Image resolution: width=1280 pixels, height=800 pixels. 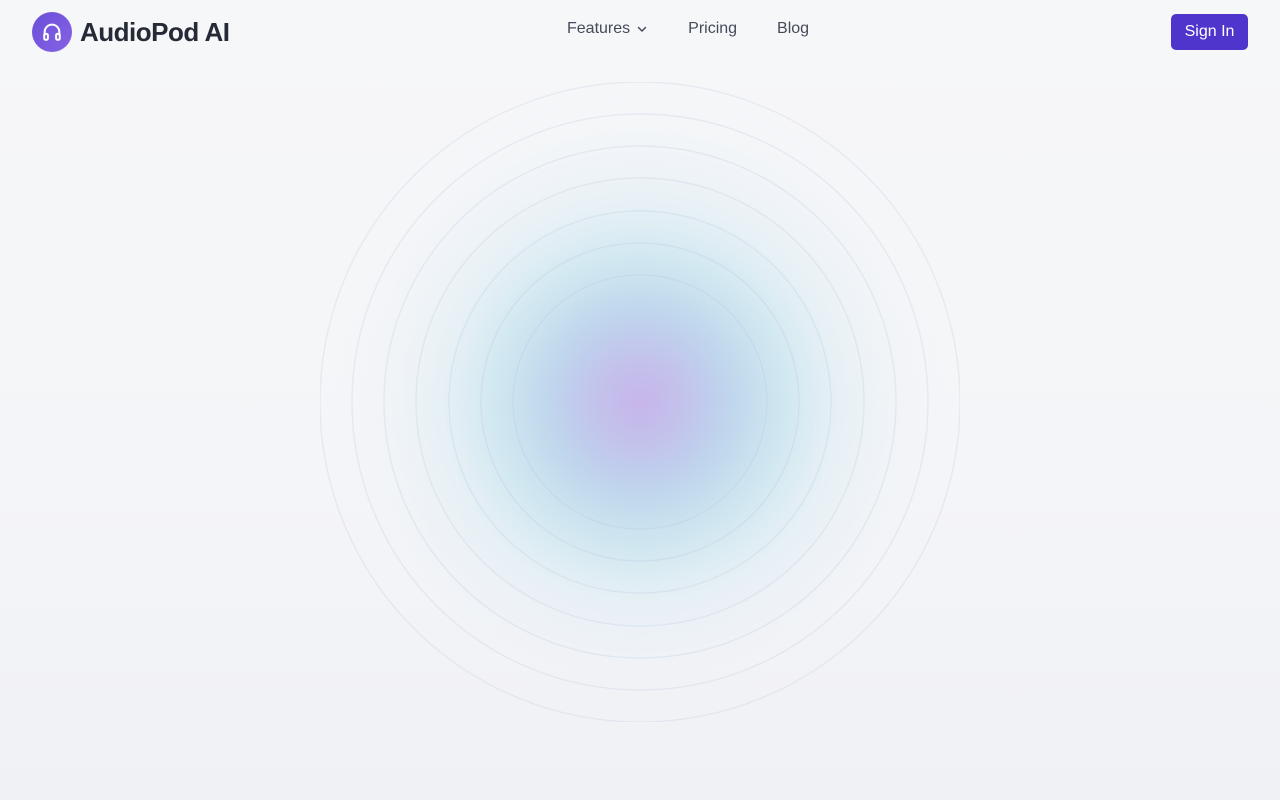 What do you see at coordinates (599, 28) in the screenshot?
I see `nav-item-label: Features` at bounding box center [599, 28].